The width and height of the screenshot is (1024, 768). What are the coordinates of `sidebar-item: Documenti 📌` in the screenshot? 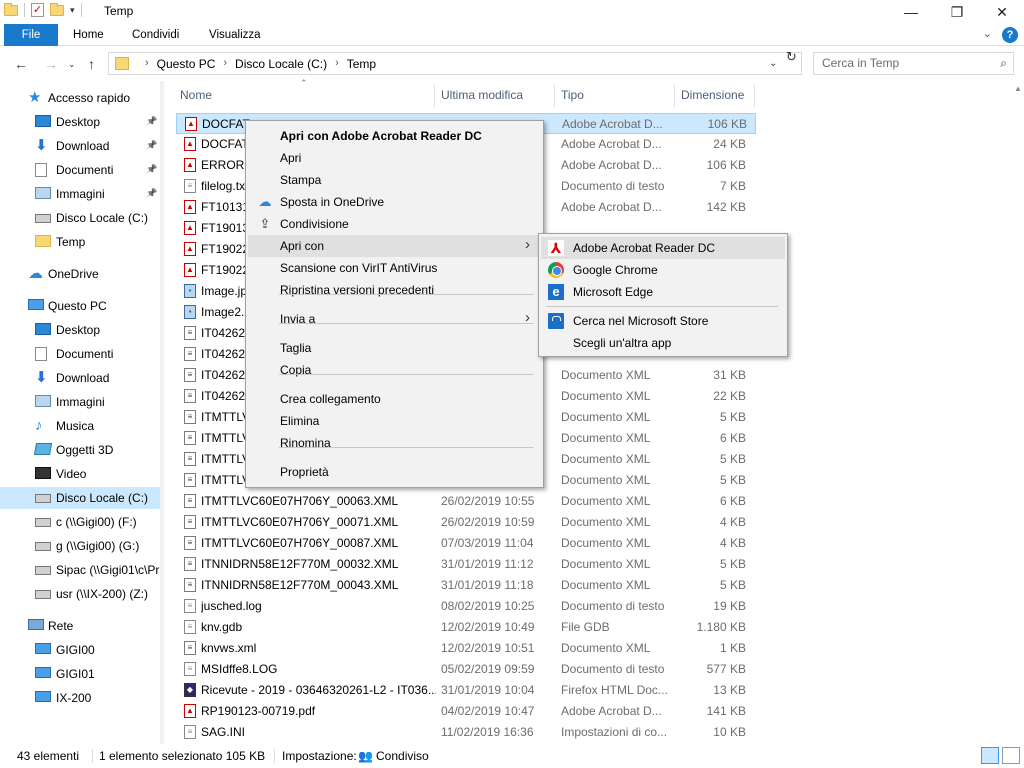 It's located at (80, 170).